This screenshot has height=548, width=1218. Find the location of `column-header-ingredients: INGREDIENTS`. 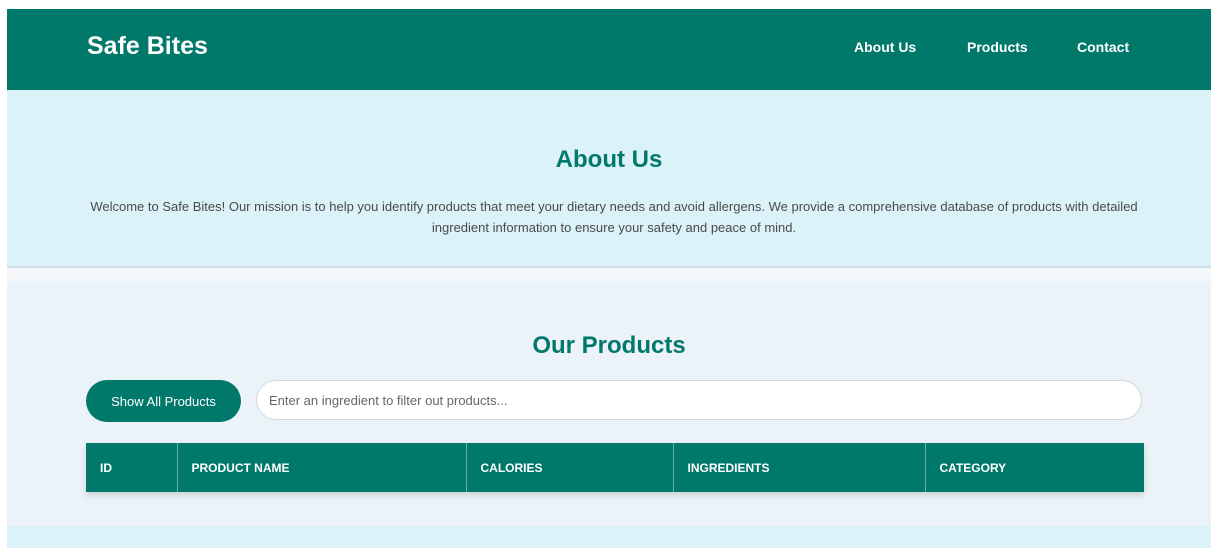

column-header-ingredients: INGREDIENTS is located at coordinates (799, 467).